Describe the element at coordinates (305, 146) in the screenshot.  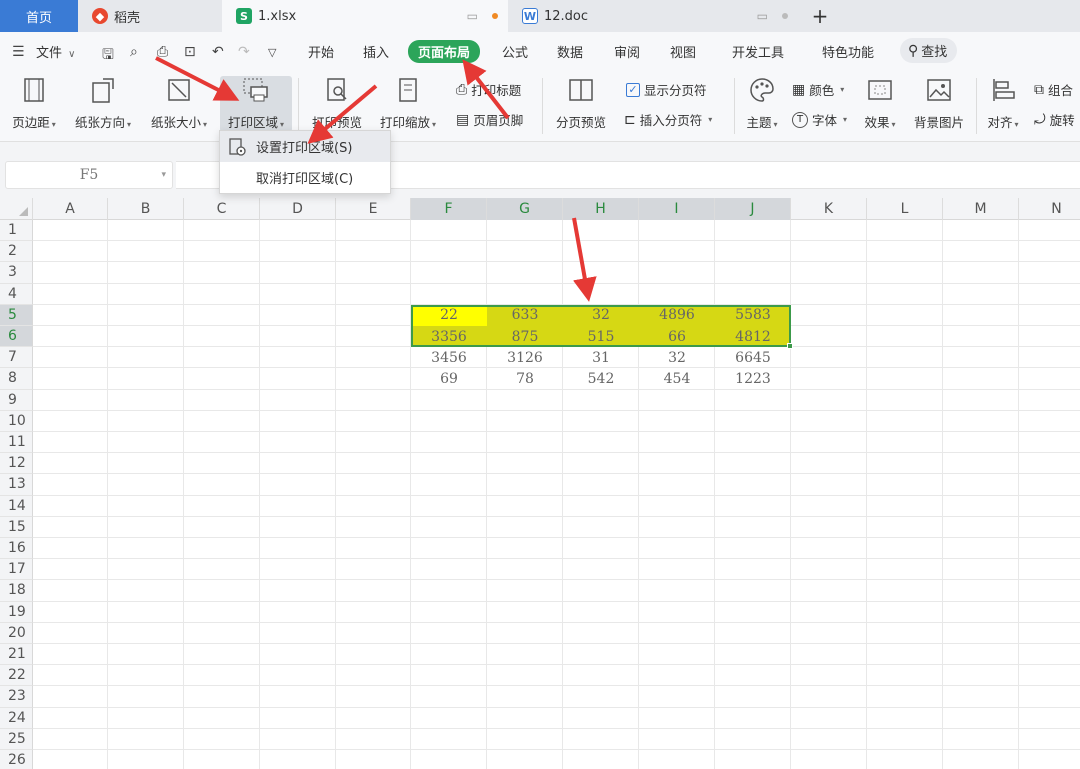
I see `set-print-area-item: 设置打印区域(S)` at that location.